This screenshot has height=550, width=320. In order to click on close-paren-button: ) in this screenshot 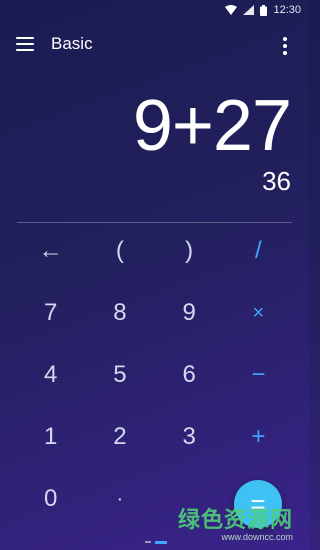, I will do `click(189, 251)`.